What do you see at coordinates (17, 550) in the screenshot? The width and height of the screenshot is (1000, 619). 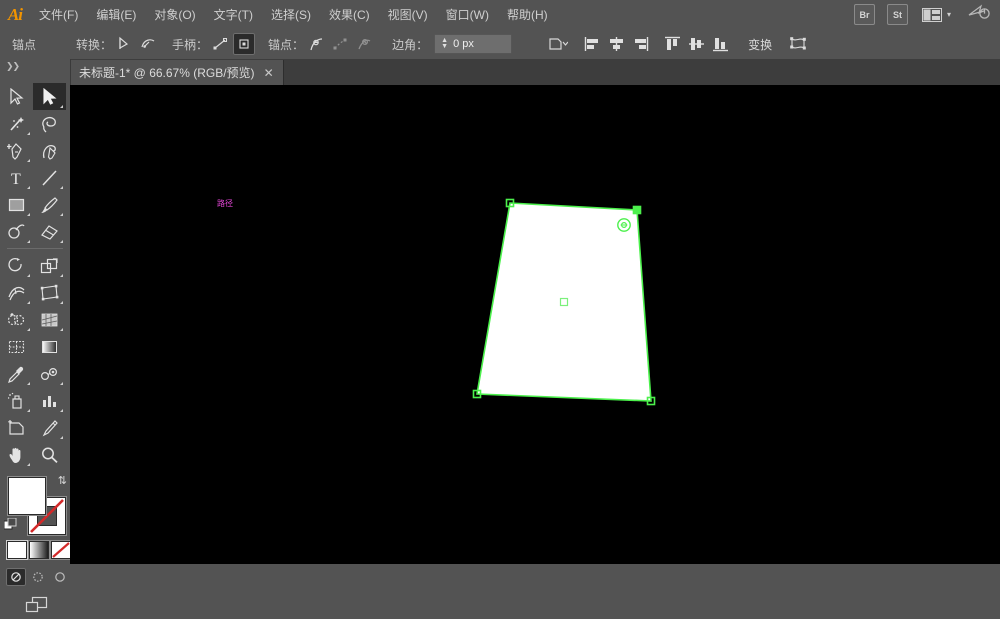 I see `color-swatch-mode` at bounding box center [17, 550].